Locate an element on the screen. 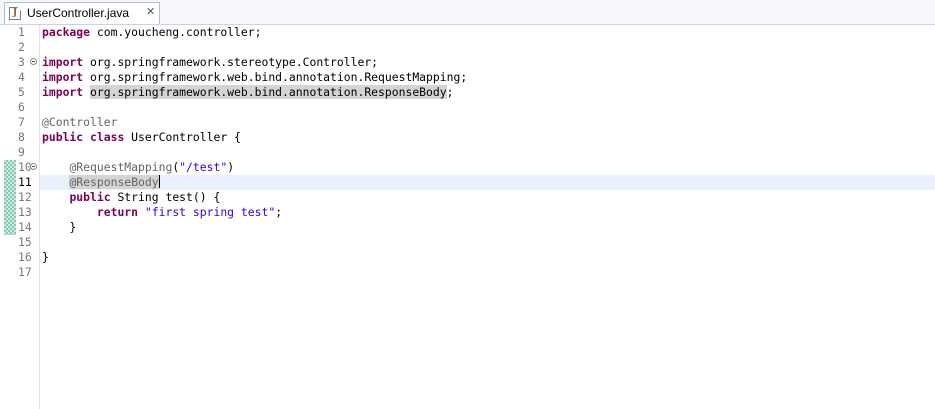 The width and height of the screenshot is (935, 409). code-line: 12 public String test() { is located at coordinates (467, 197).